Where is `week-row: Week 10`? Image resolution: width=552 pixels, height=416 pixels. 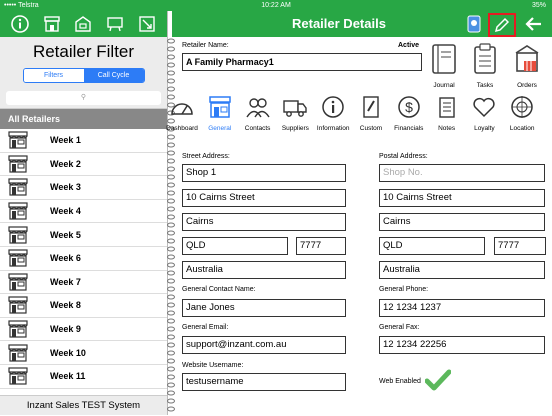 week-row: Week 10 is located at coordinates (83, 353).